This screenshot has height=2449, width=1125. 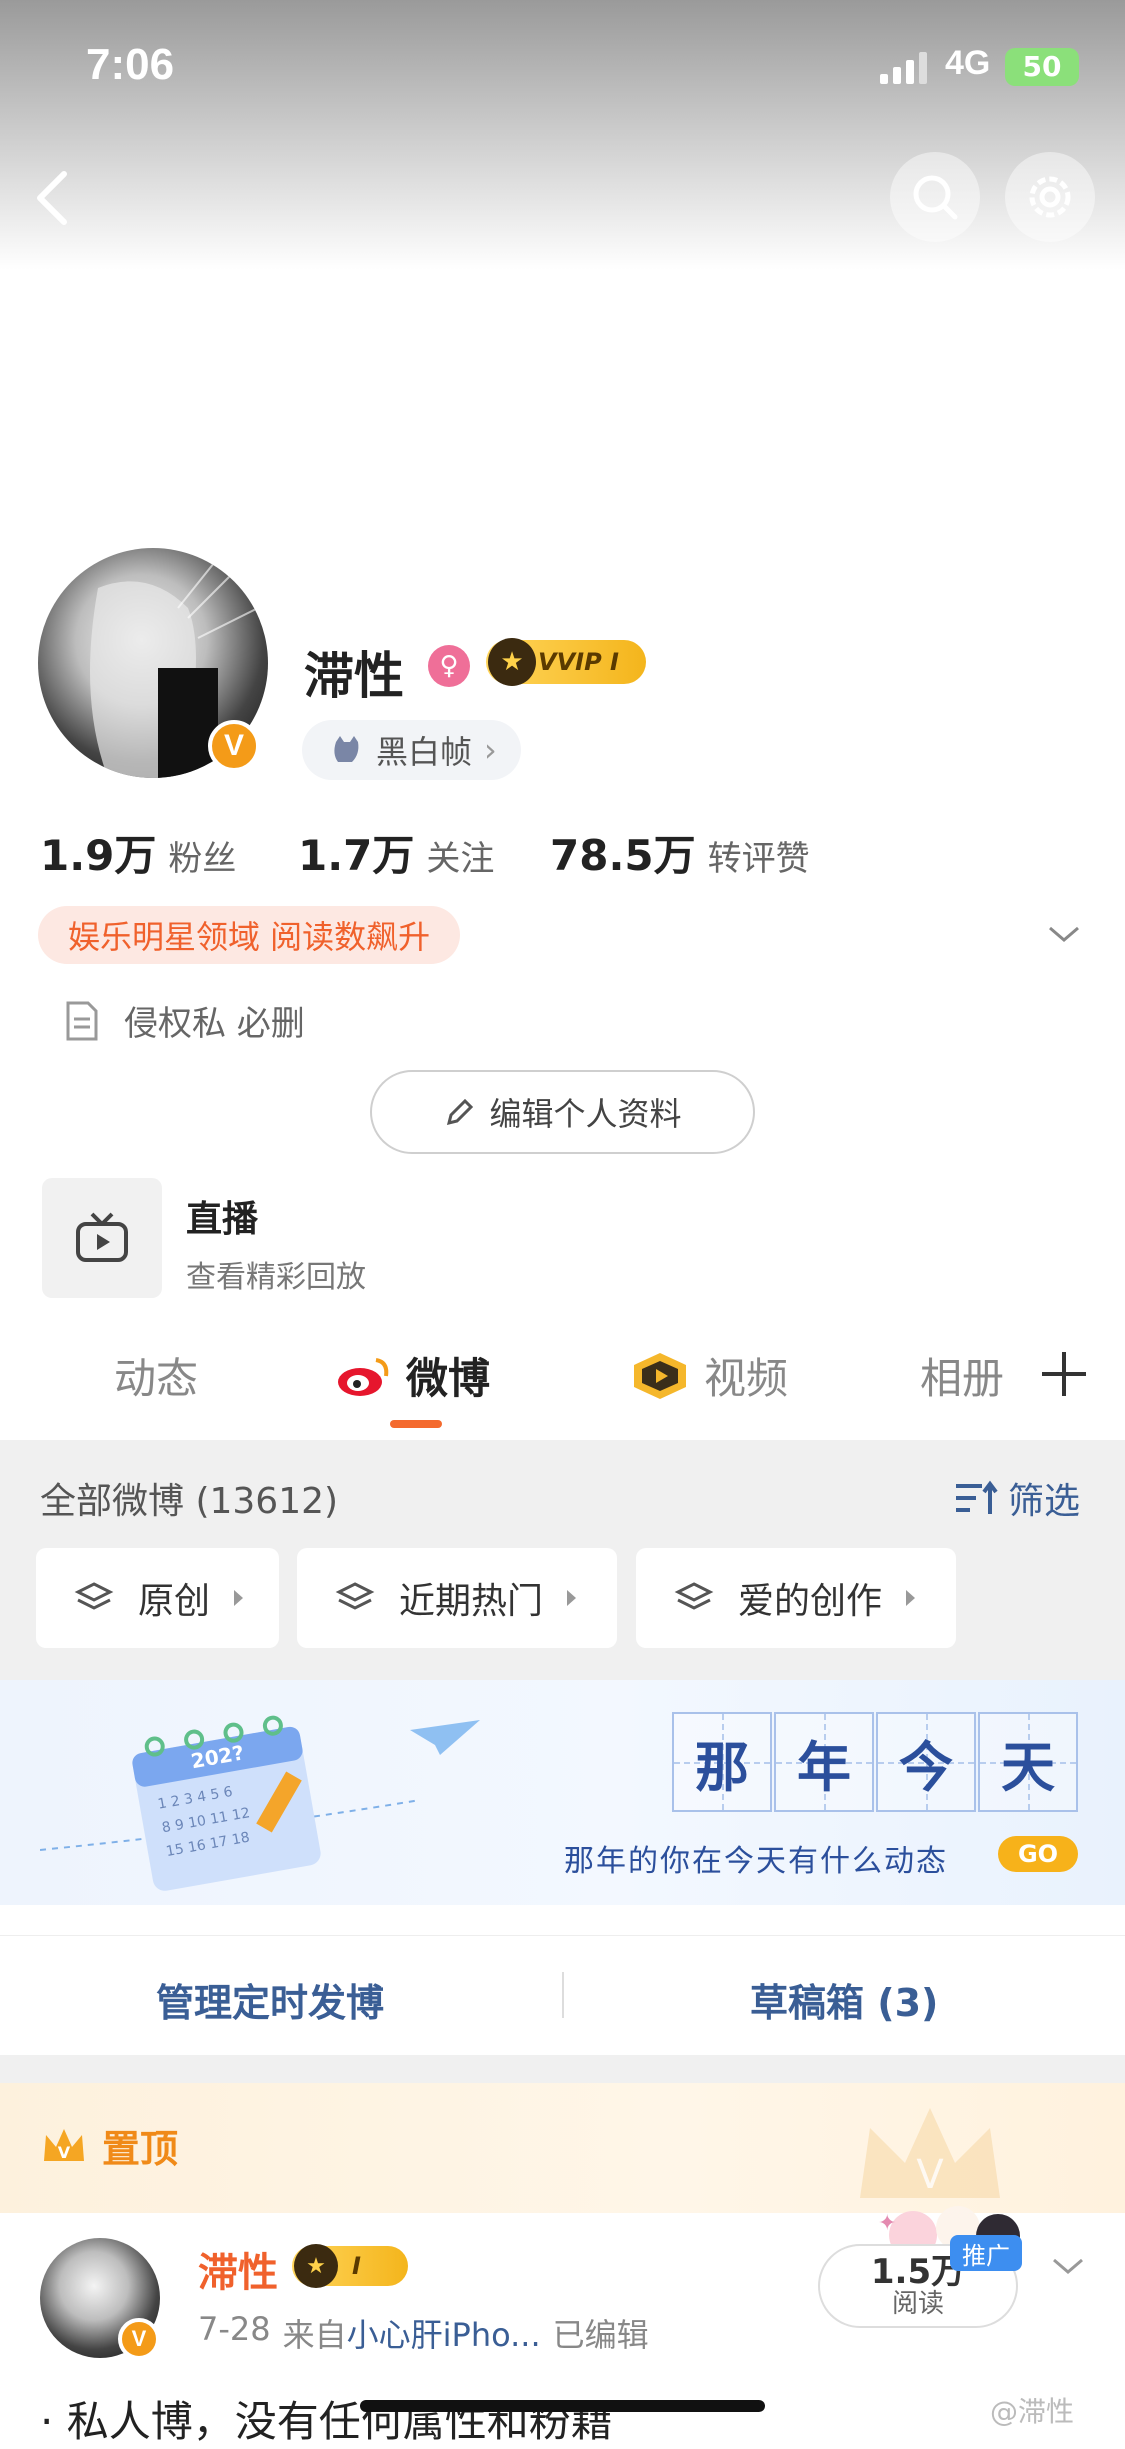 What do you see at coordinates (214, 1024) in the screenshot?
I see `bio-text: 侵权私 必删` at bounding box center [214, 1024].